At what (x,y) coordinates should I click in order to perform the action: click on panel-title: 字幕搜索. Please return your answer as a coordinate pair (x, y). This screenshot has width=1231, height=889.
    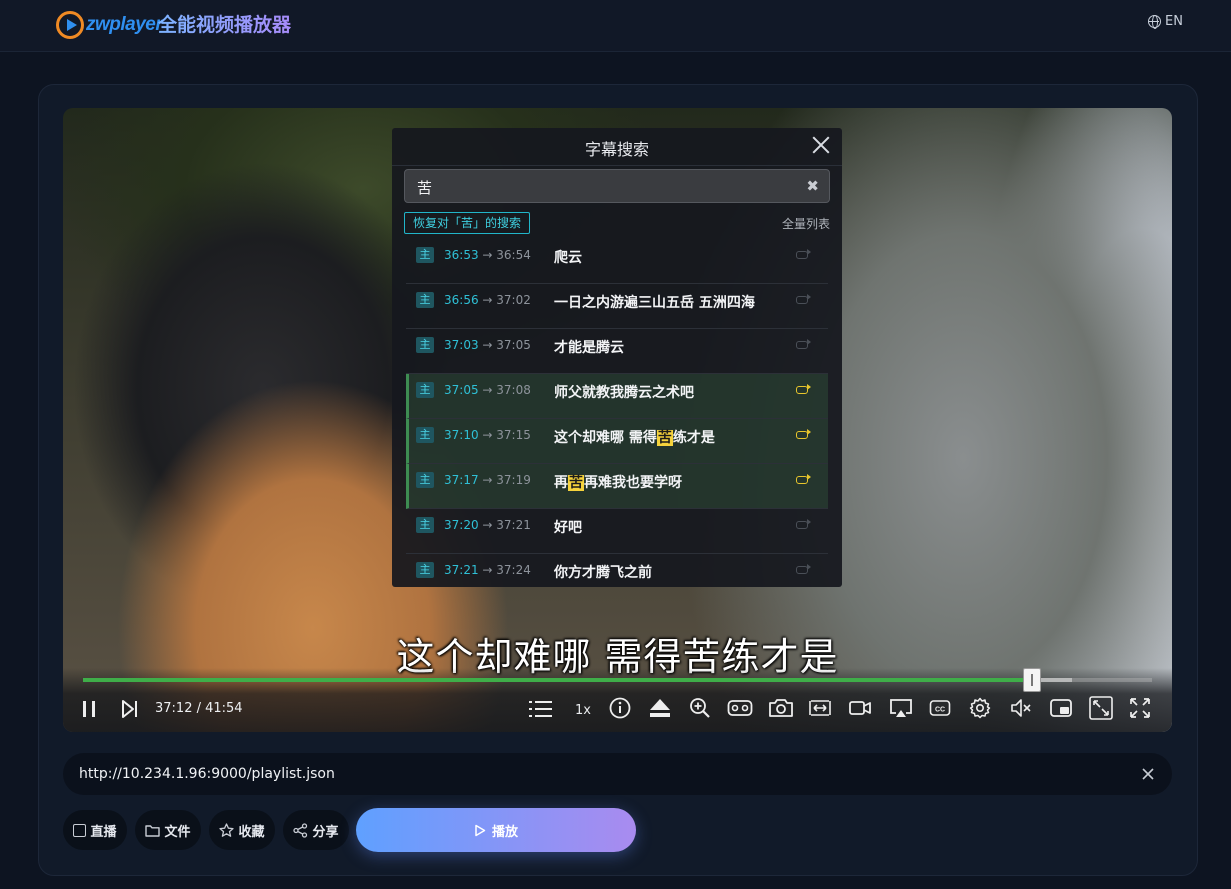
    Looking at the image, I should click on (616, 149).